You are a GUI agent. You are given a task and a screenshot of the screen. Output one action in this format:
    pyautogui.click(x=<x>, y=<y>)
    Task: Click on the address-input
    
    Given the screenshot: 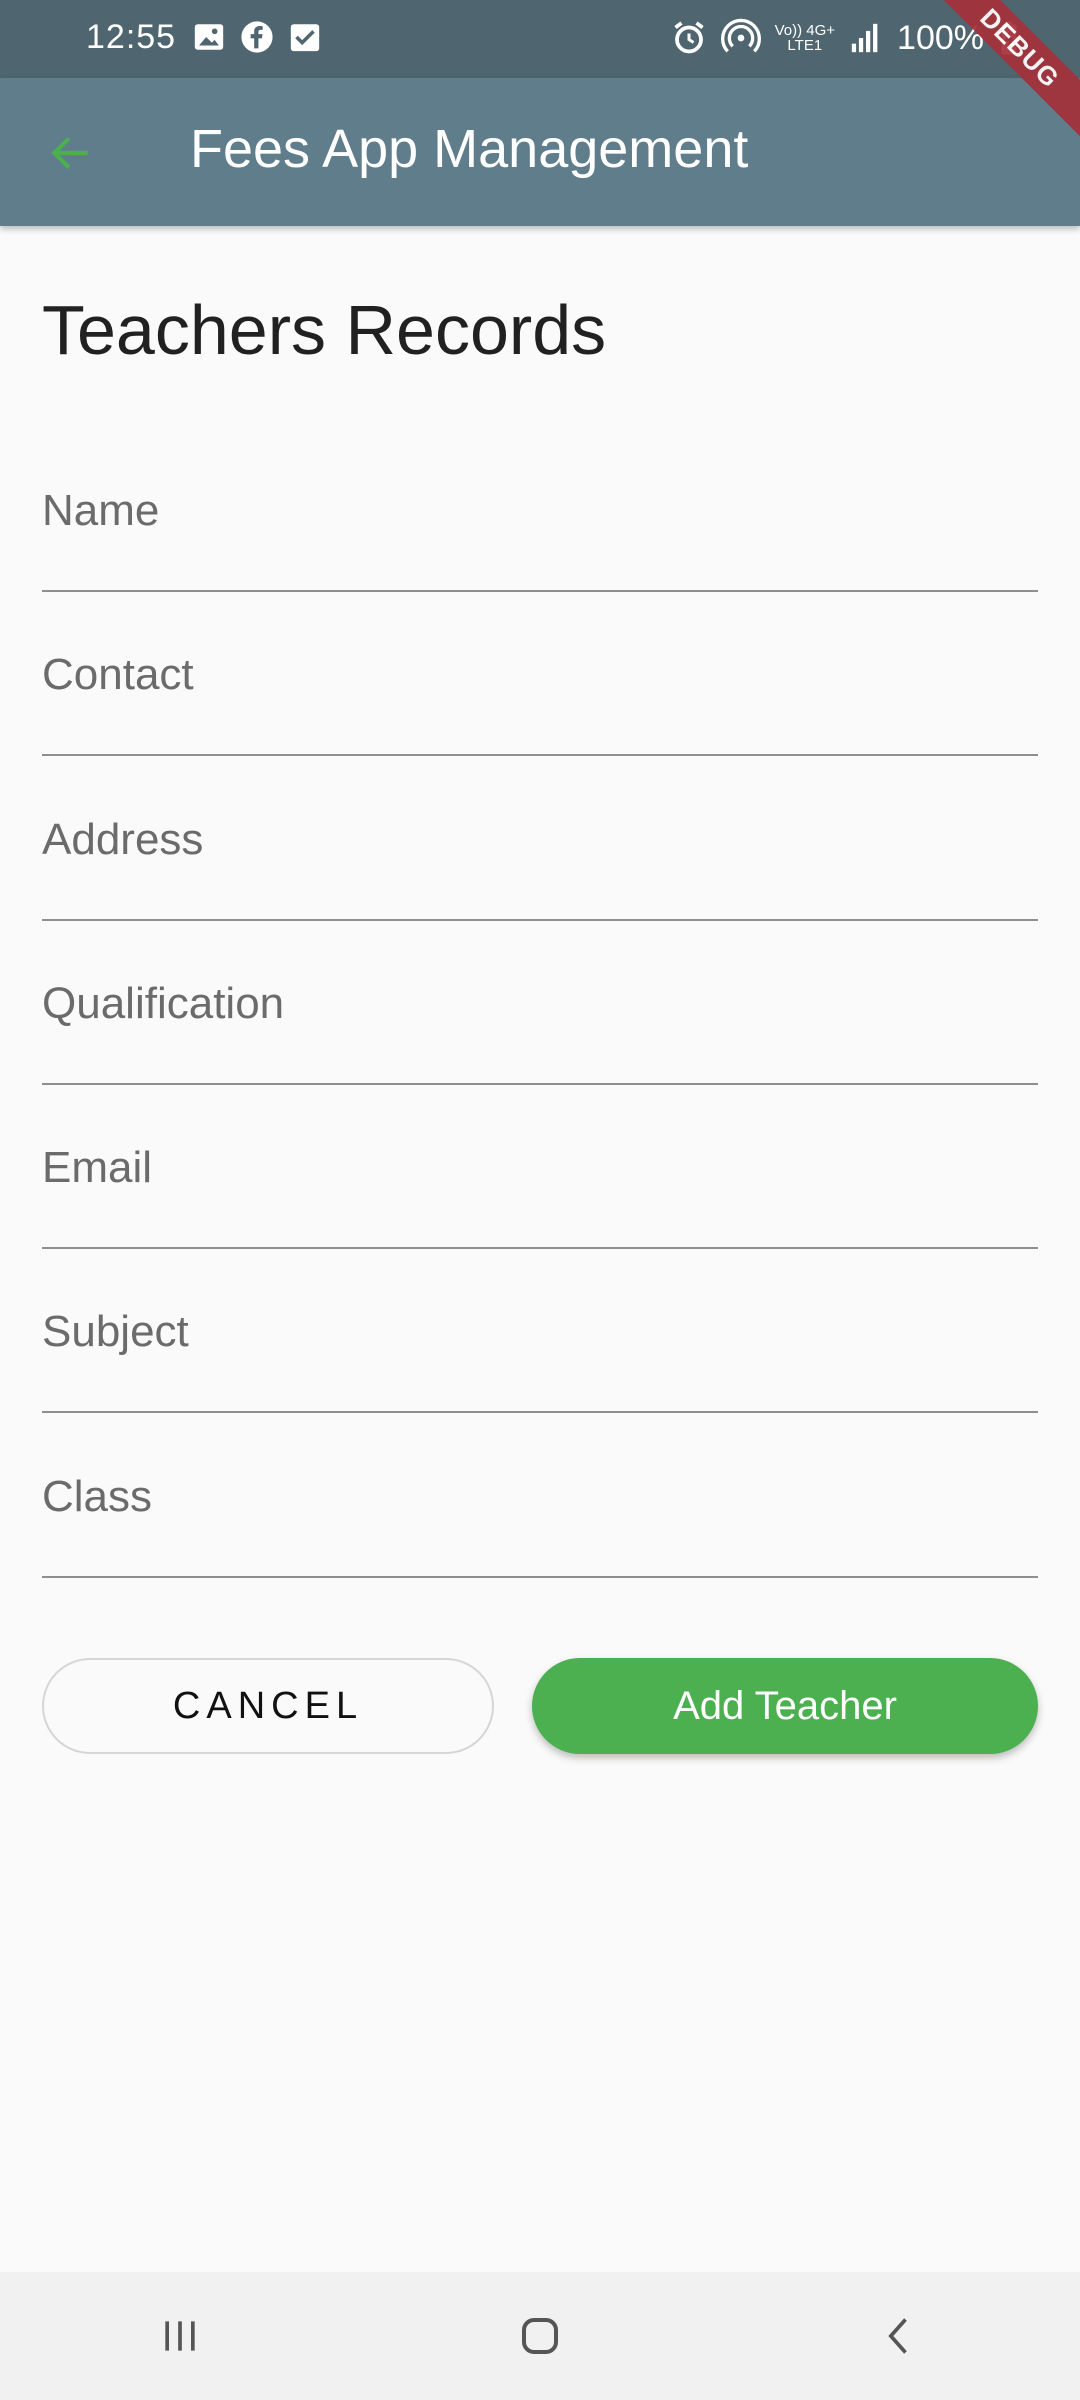 What is the action you would take?
    pyautogui.click(x=540, y=840)
    